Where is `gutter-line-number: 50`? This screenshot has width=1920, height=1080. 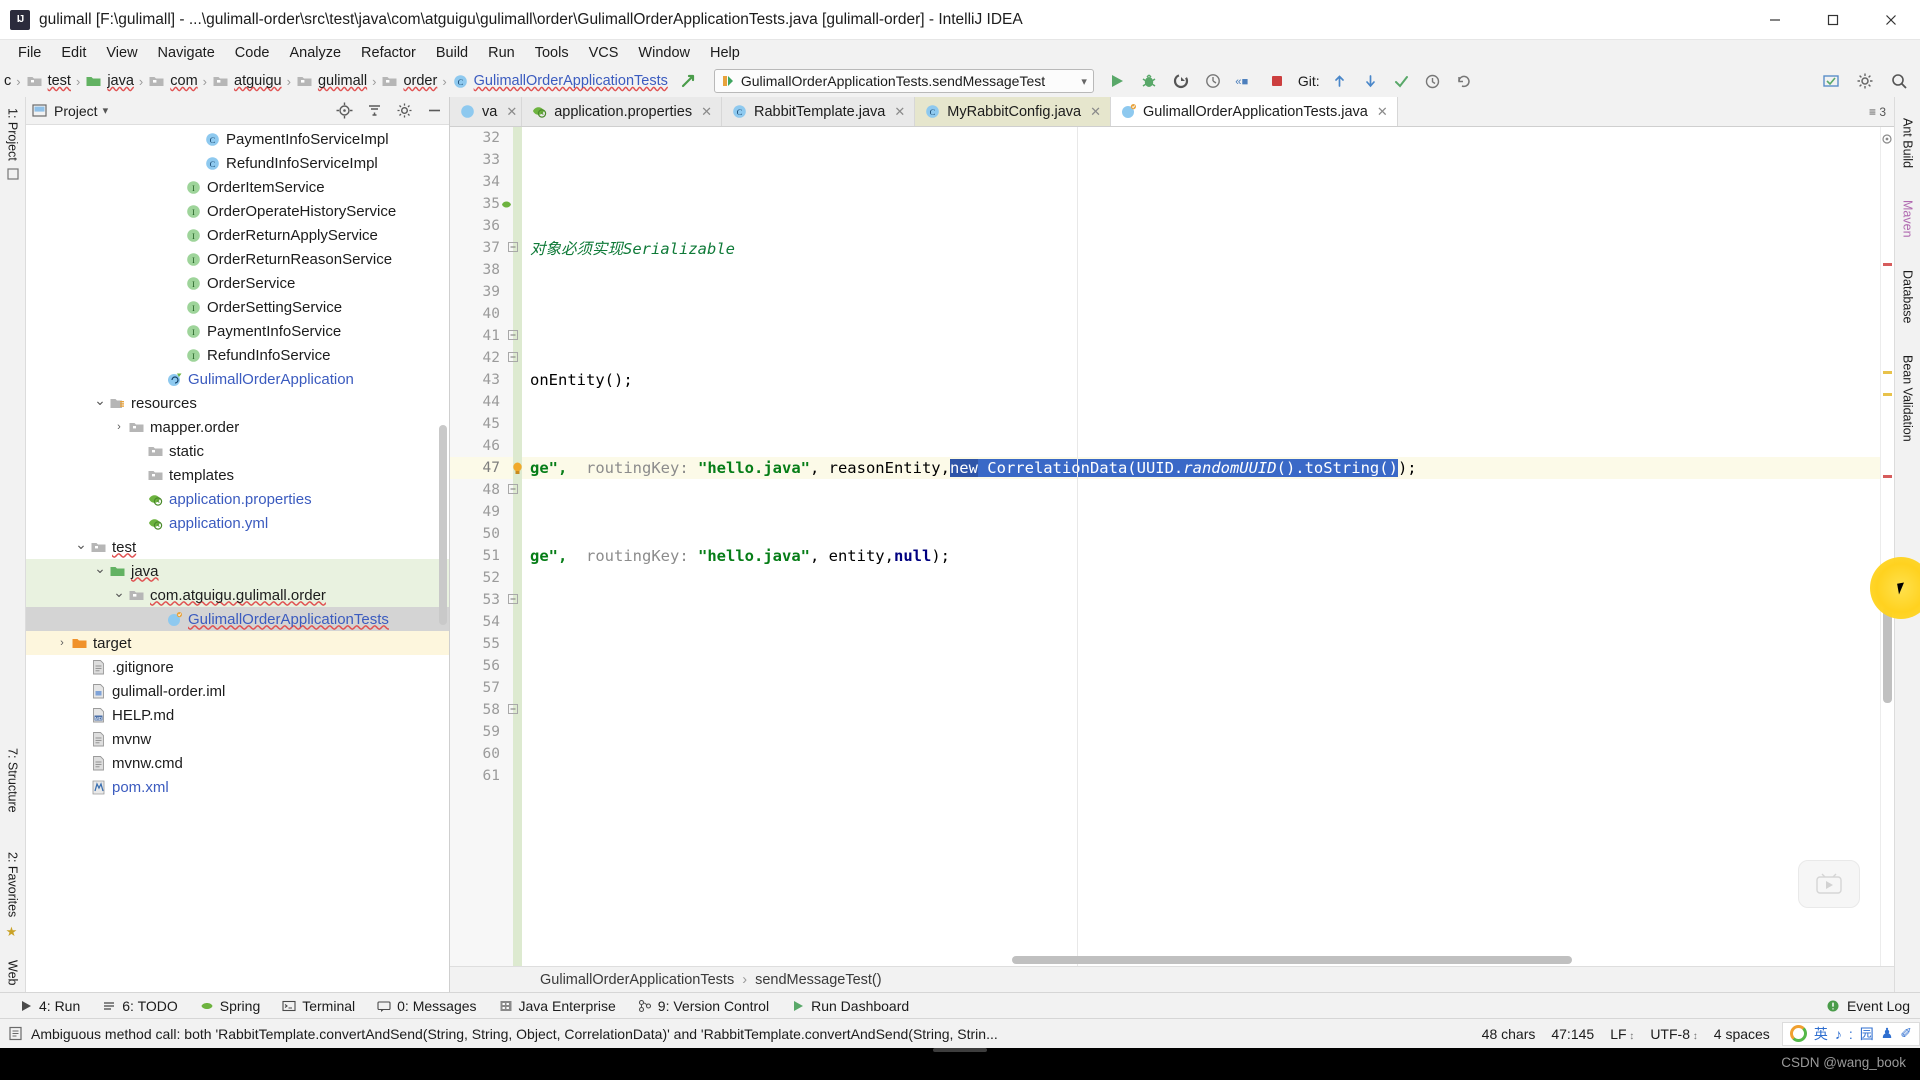 gutter-line-number: 50 is located at coordinates (486, 534).